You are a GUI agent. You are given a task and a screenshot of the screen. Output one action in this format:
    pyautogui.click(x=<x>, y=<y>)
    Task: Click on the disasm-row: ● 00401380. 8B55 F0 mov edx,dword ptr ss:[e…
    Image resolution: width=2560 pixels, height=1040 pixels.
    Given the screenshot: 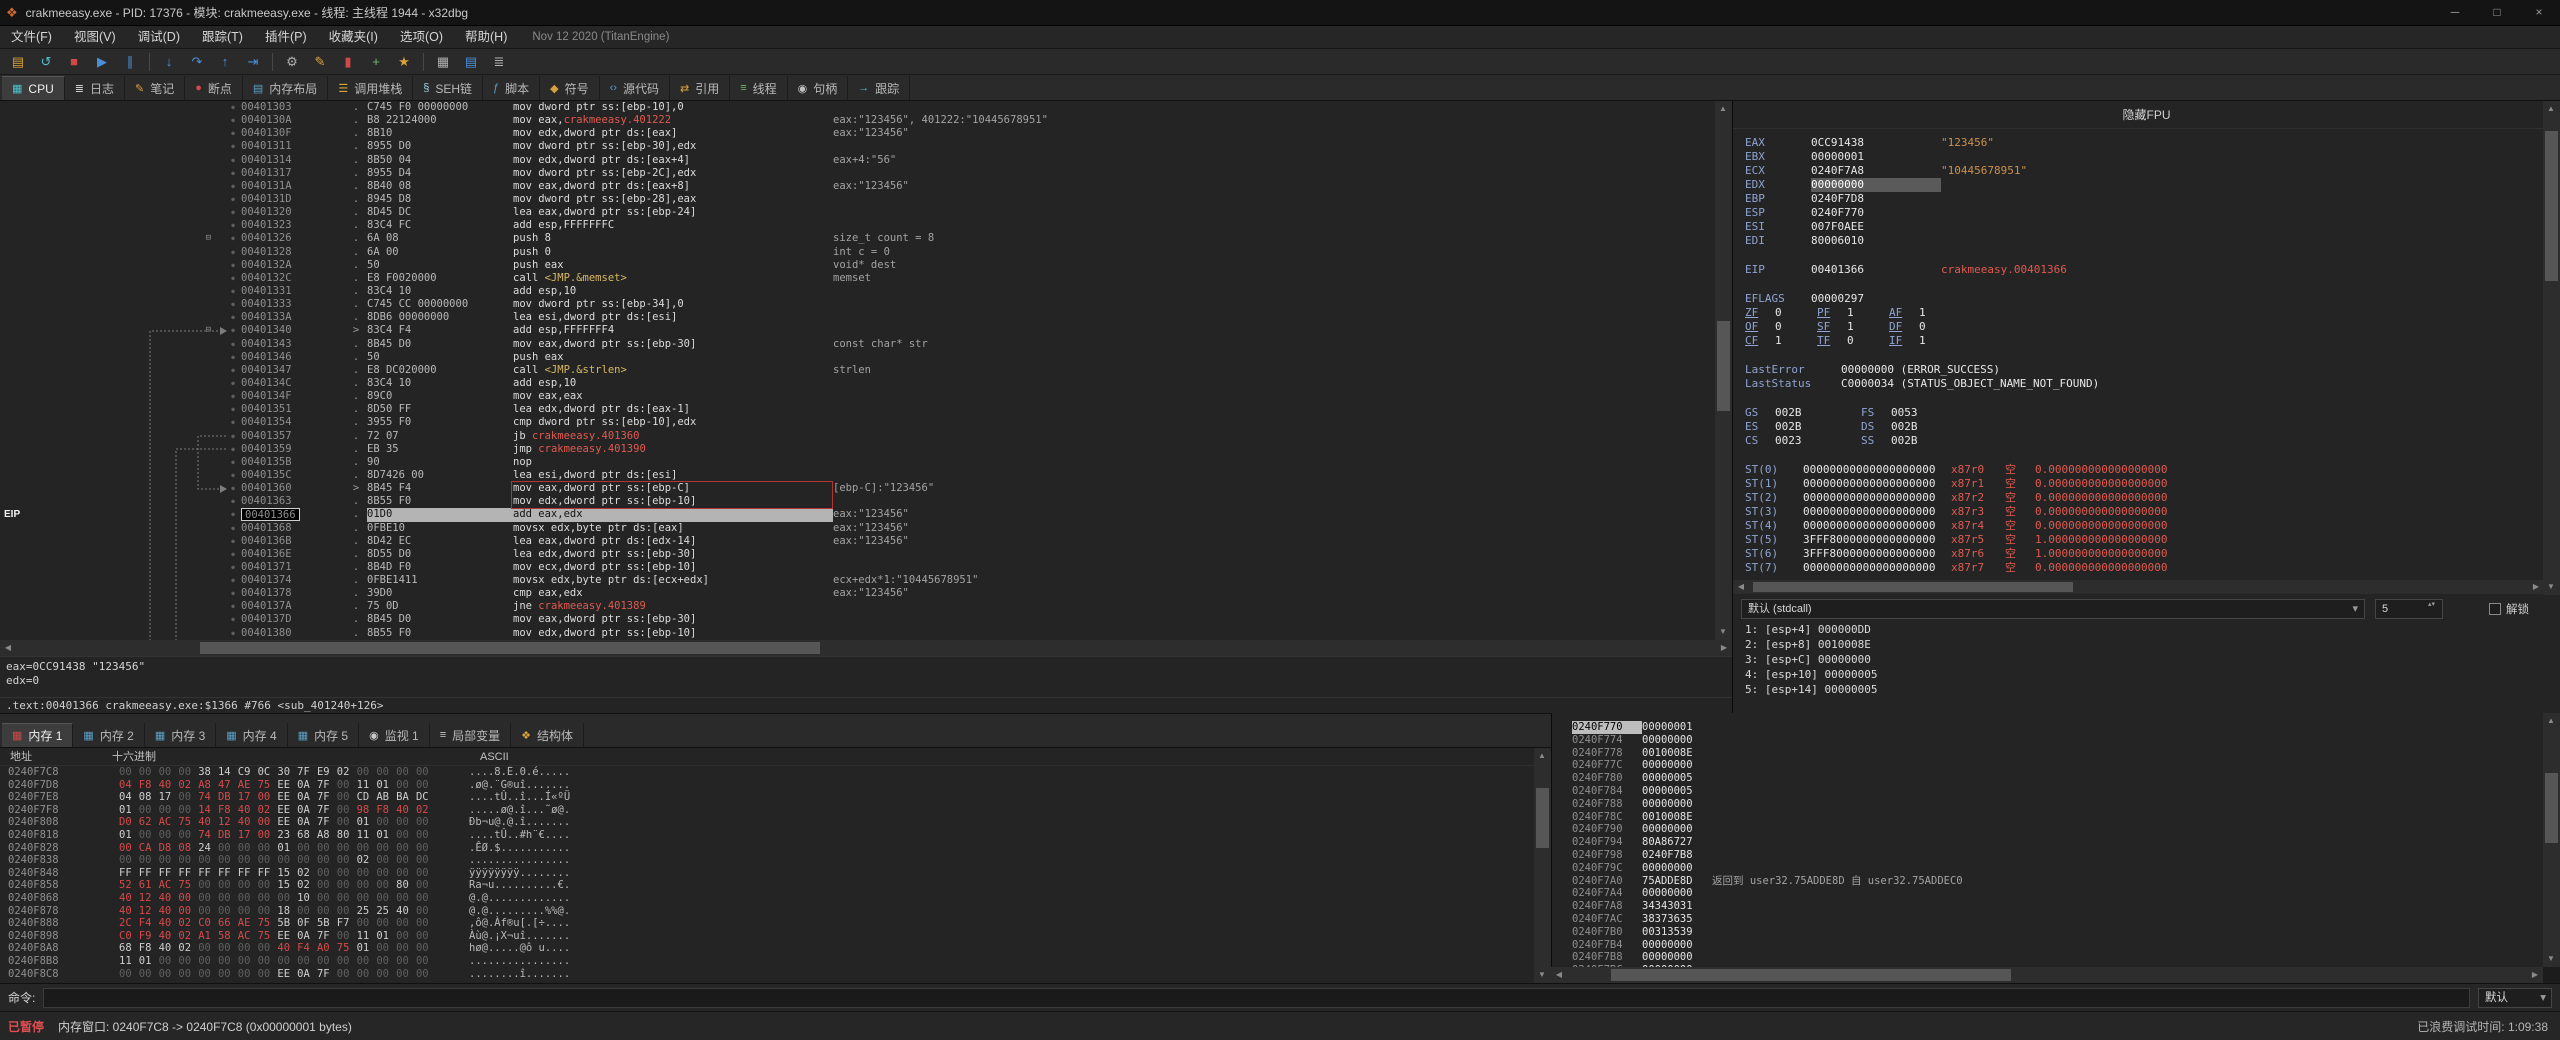 What is the action you would take?
    pyautogui.click(x=857, y=633)
    